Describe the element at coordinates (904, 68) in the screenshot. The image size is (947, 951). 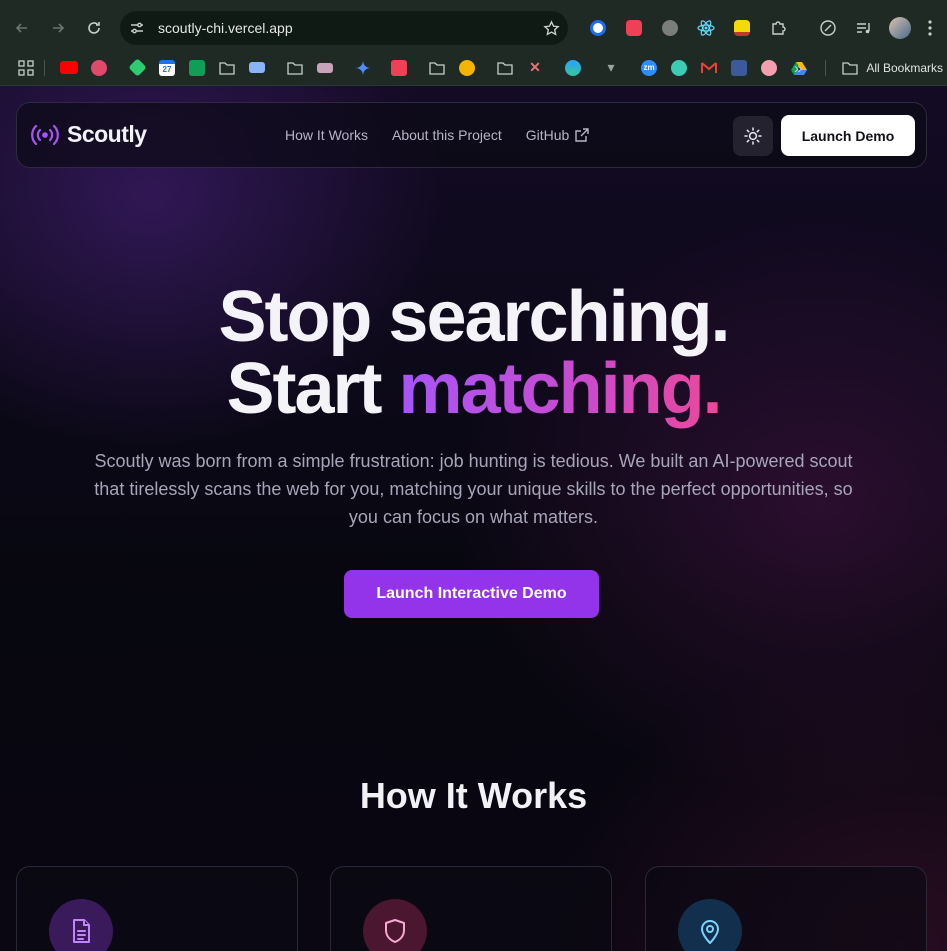
I see `all-bookmarks-label: All Bookmarks` at that location.